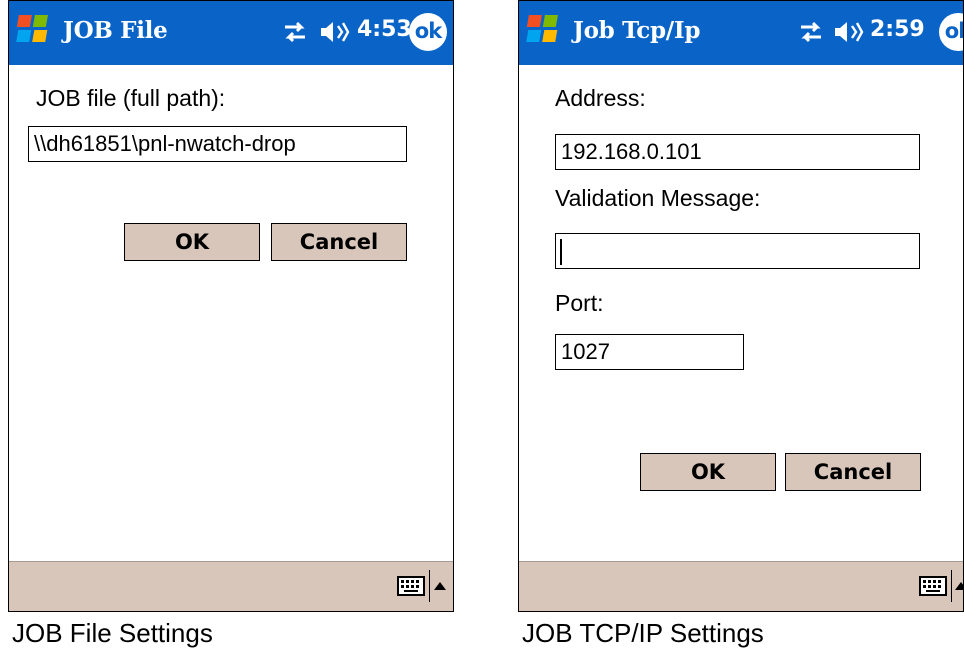 This screenshot has width=964, height=651. Describe the element at coordinates (600, 98) in the screenshot. I see `address-label: Address:` at that location.